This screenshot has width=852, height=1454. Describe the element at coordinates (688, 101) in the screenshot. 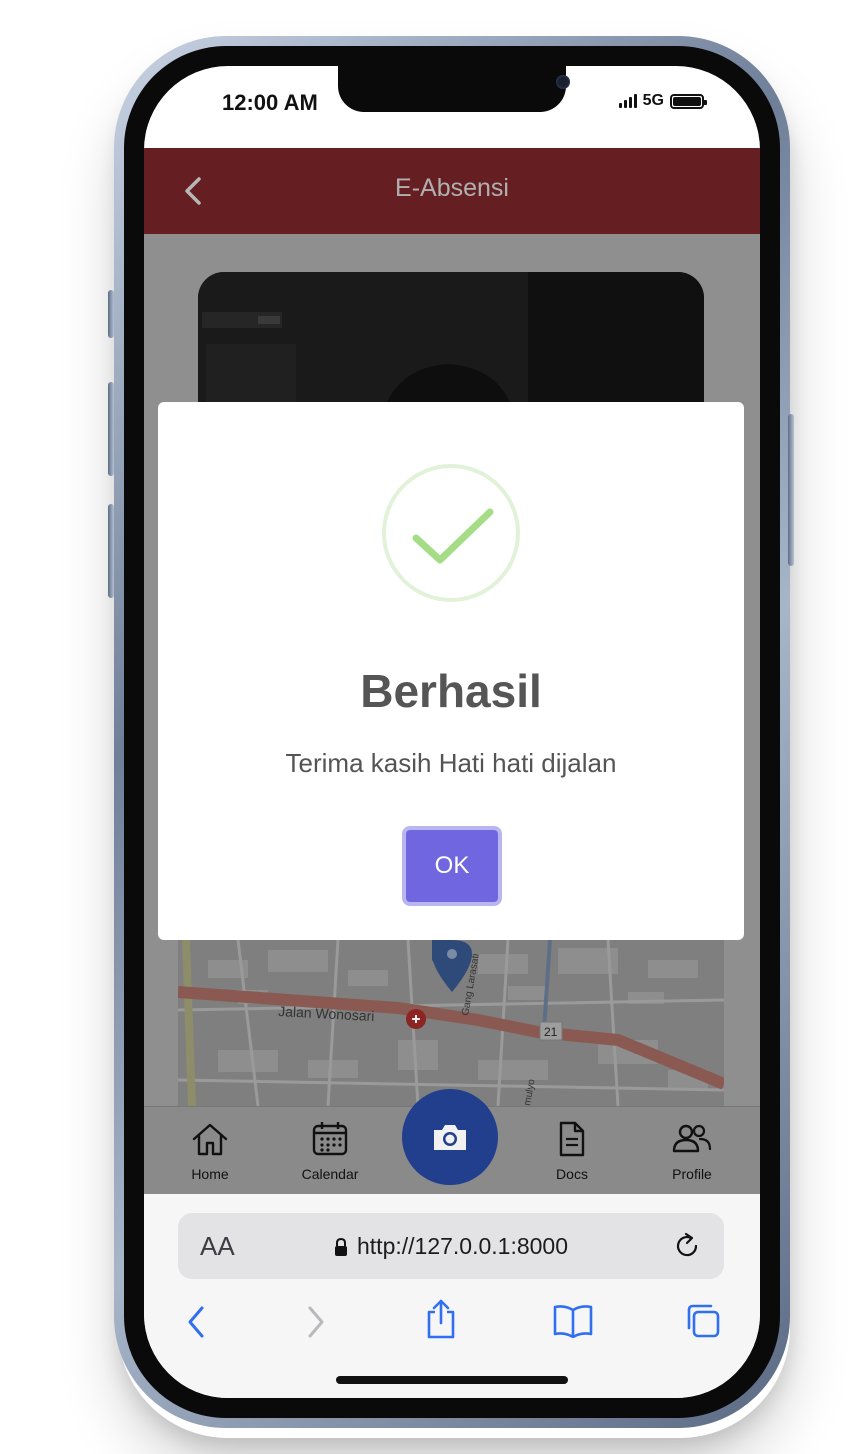

I see `battery-icon` at that location.